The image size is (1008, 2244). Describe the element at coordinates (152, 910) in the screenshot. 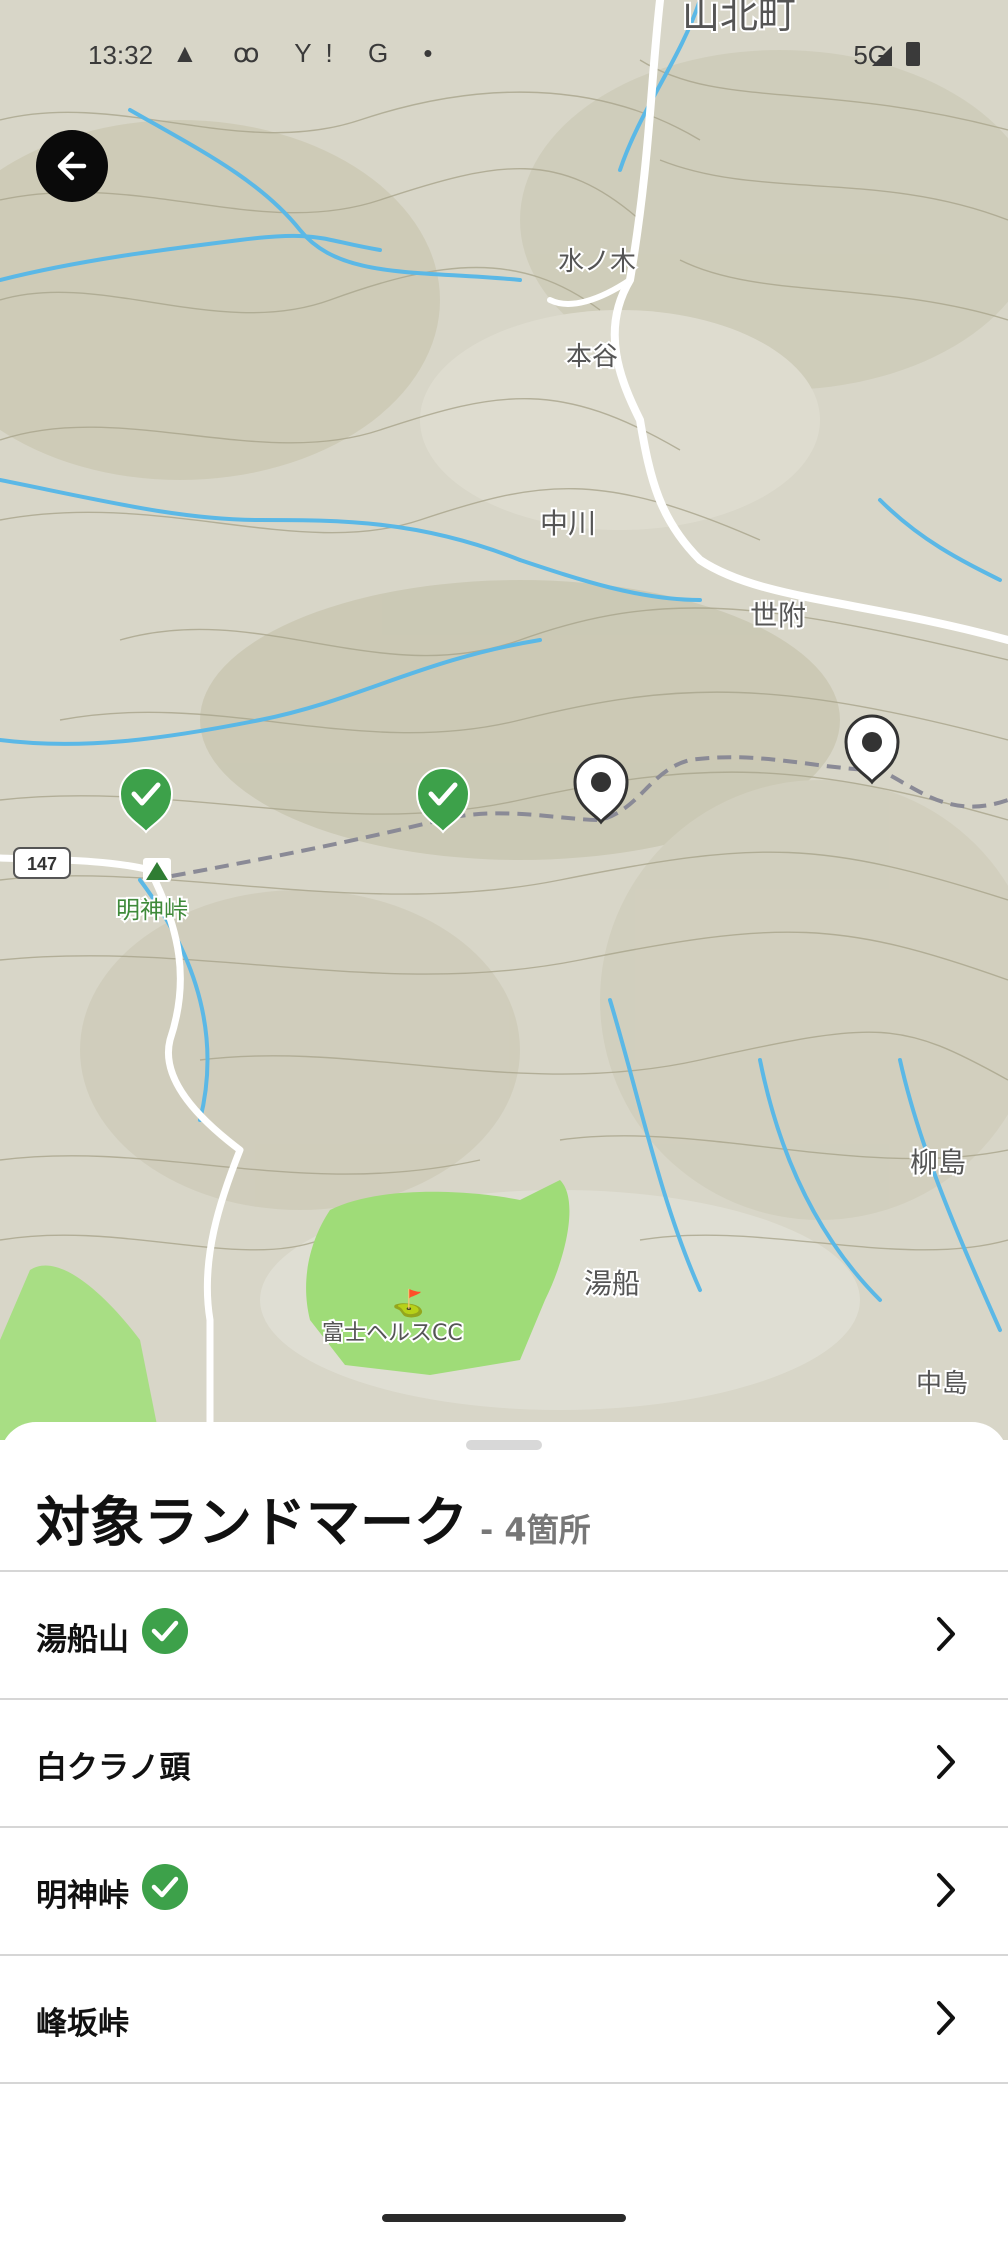

I see `place-label-myojin-pass: 明神峠` at that location.